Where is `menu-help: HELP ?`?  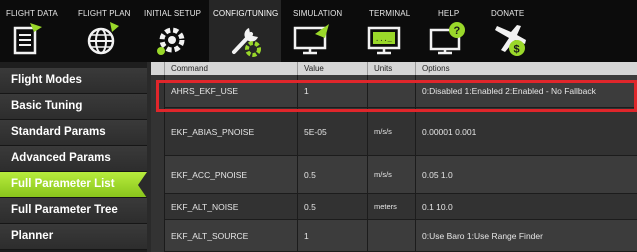 menu-help: HELP ? is located at coordinates (452, 31).